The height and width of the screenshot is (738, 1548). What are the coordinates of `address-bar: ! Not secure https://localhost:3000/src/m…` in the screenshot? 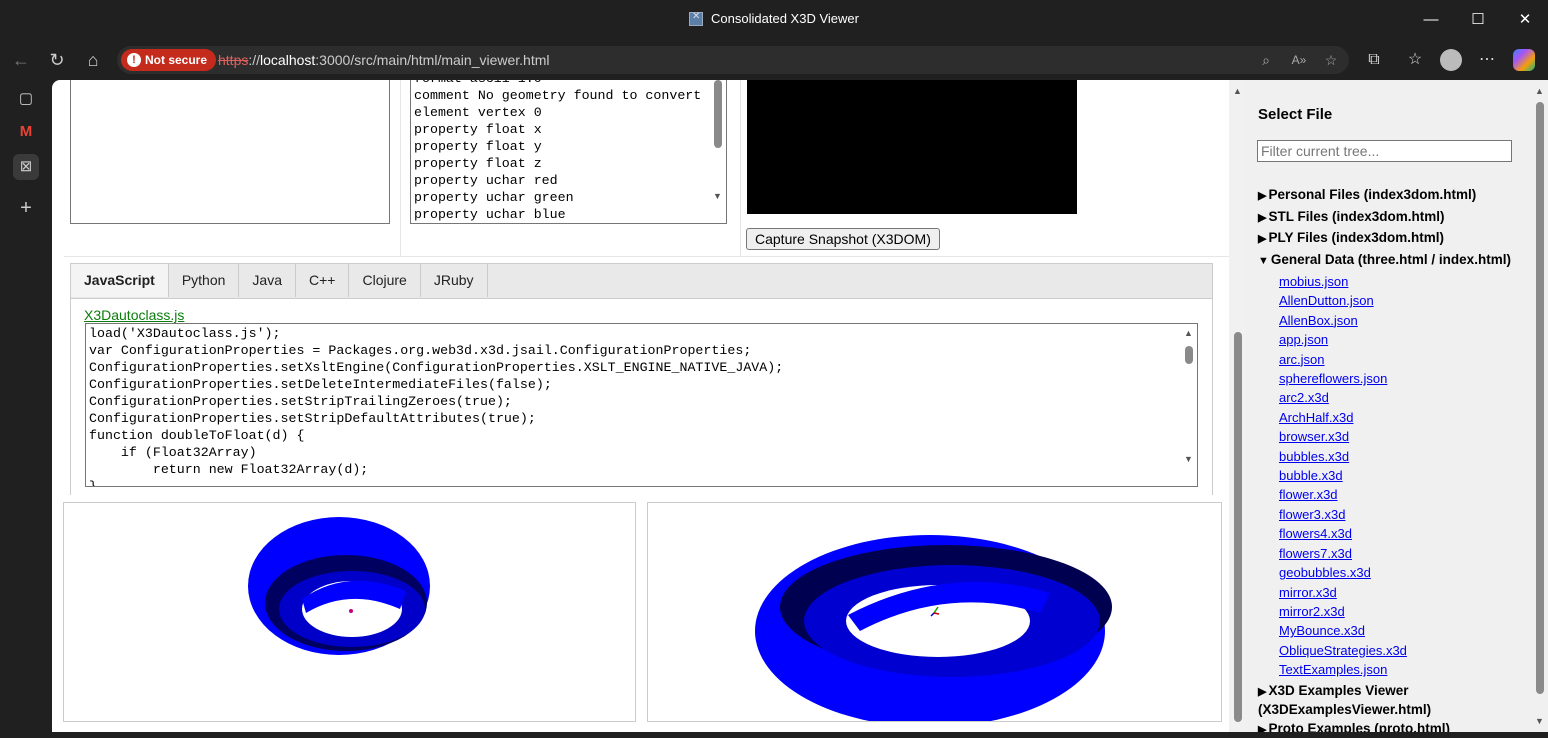 It's located at (733, 60).